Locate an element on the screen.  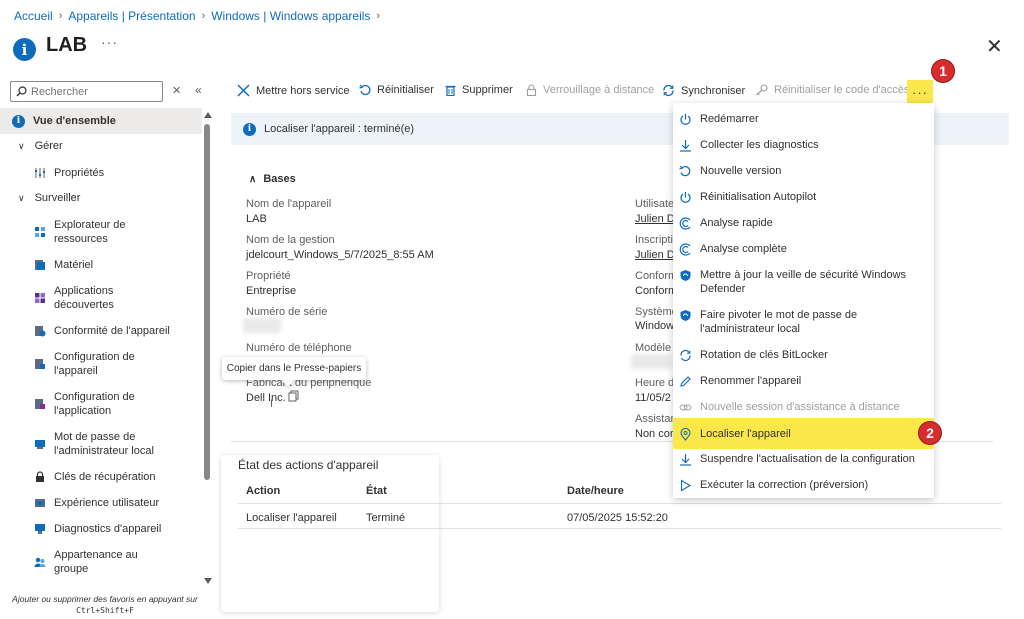
menu-item-bitlocker-rotation: Rotation de clés BitLocker is located at coordinates (803, 355).